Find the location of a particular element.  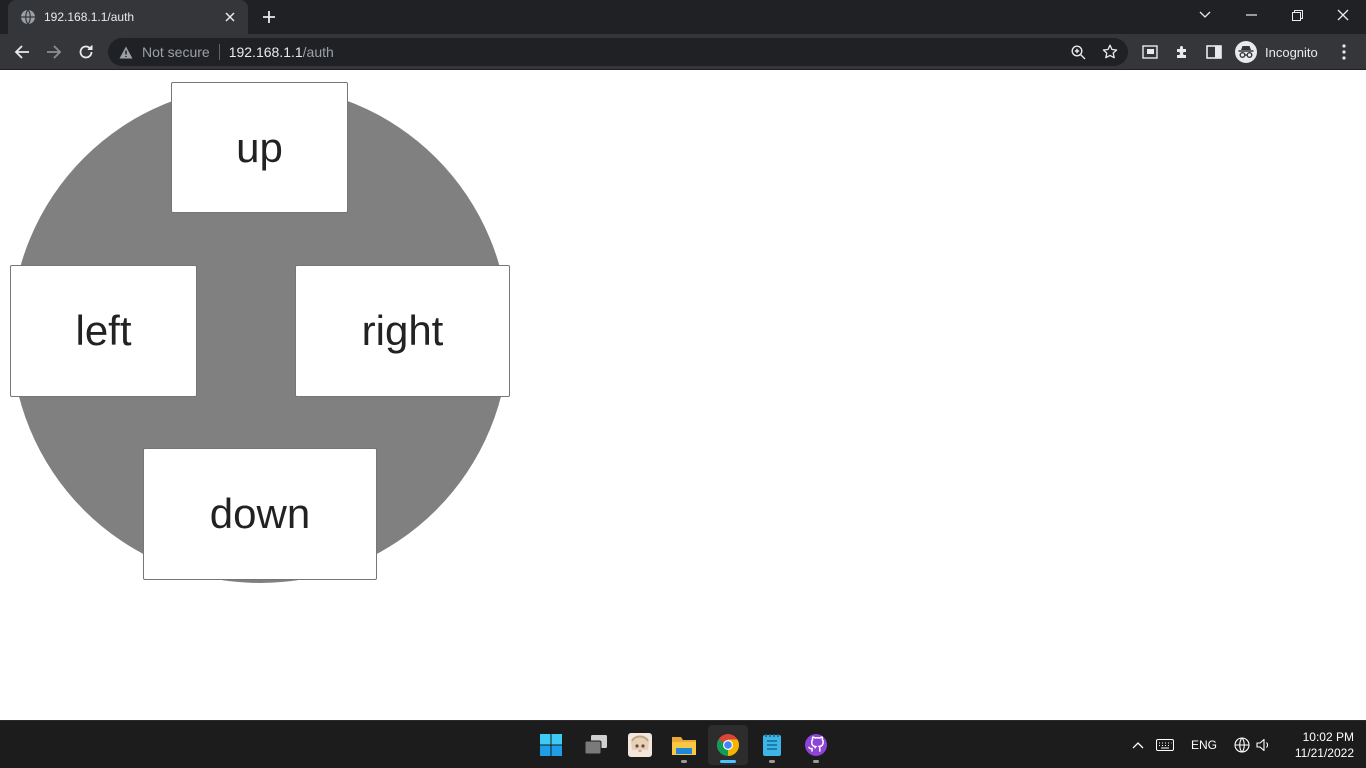

media-control-icon is located at coordinates (1150, 52).